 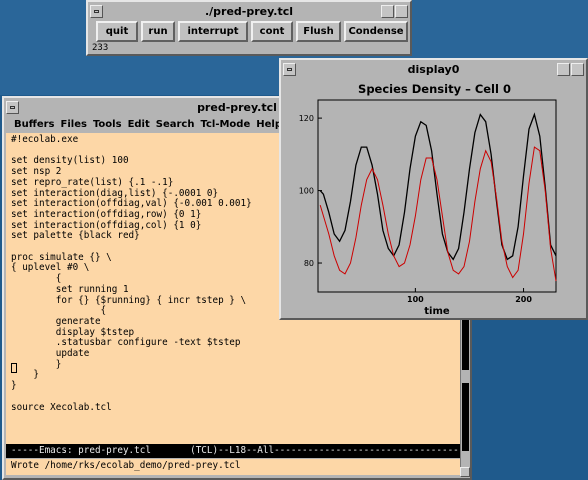 I want to click on statusbar: 233, so click(x=100, y=48).